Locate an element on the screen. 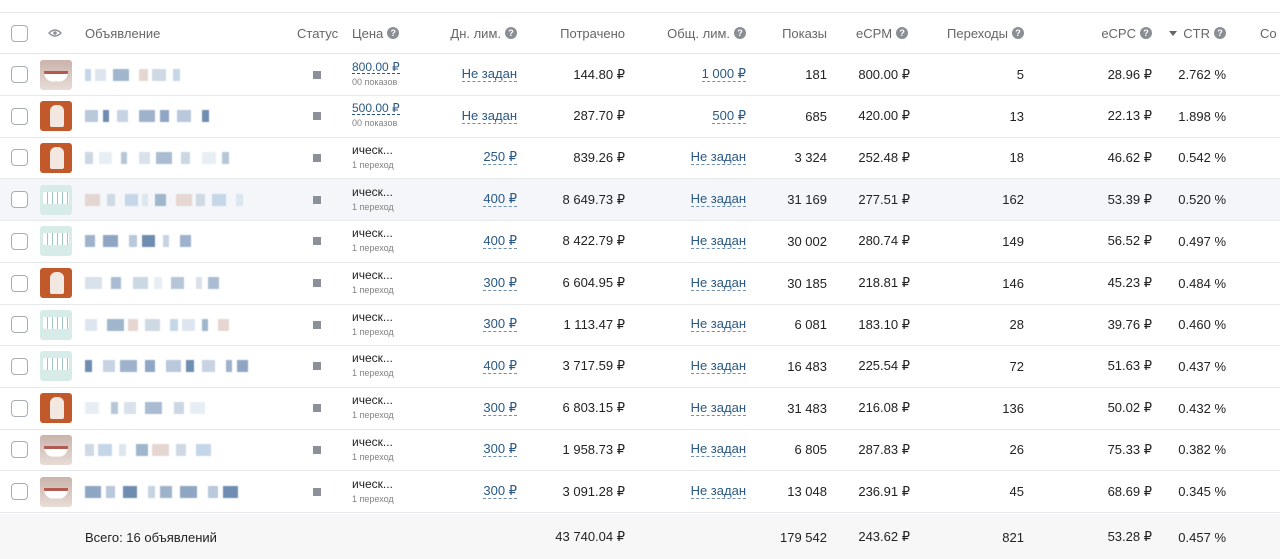 The height and width of the screenshot is (559, 1280). col-header-total-limit: Общ. лим.? is located at coordinates (693, 33).